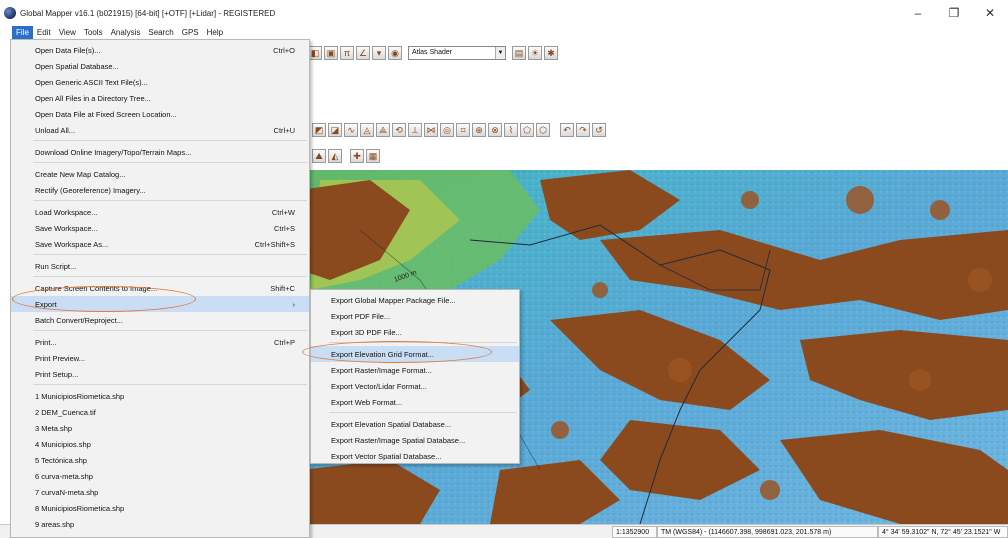 This screenshot has width=1008, height=538. What do you see at coordinates (511, 130) in the screenshot?
I see `measure-icon: ⌇` at bounding box center [511, 130].